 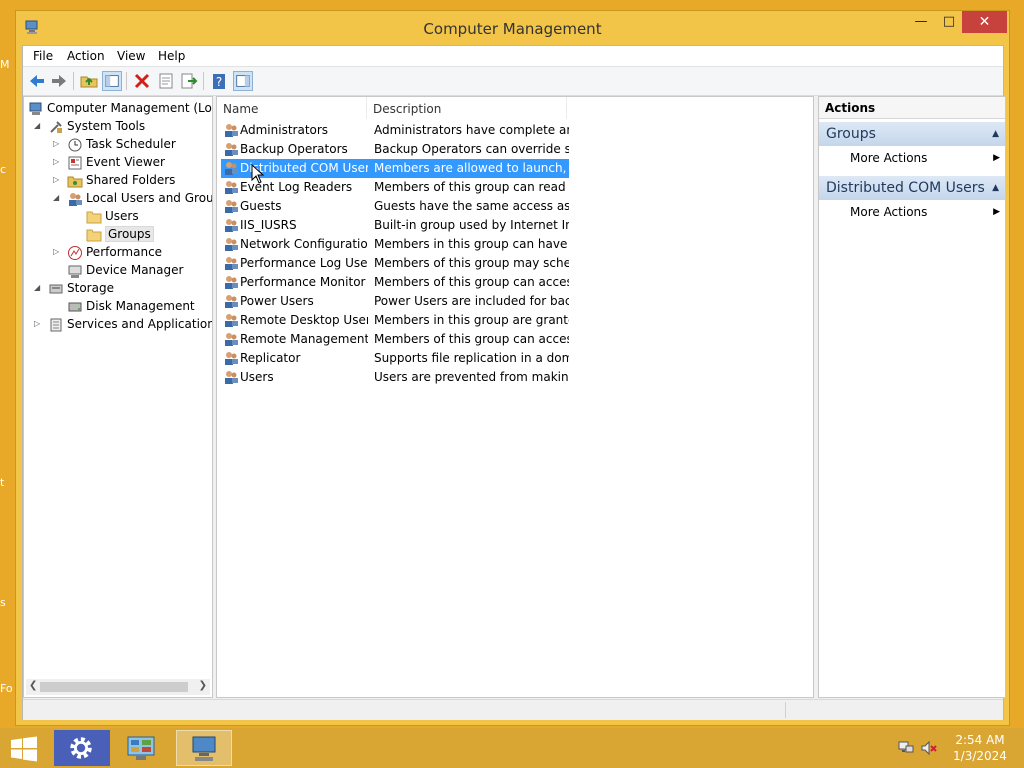 What do you see at coordinates (142, 81) in the screenshot?
I see `delete-icon` at bounding box center [142, 81].